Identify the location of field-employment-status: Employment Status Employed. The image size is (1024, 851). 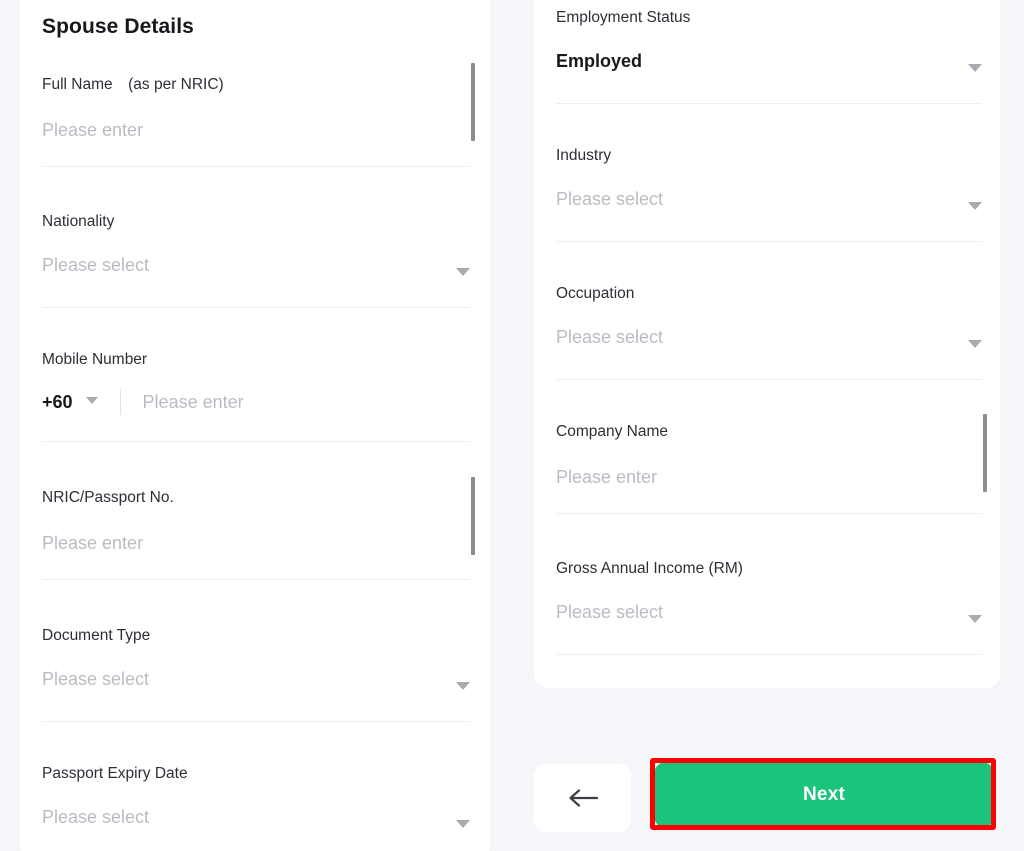
(769, 56).